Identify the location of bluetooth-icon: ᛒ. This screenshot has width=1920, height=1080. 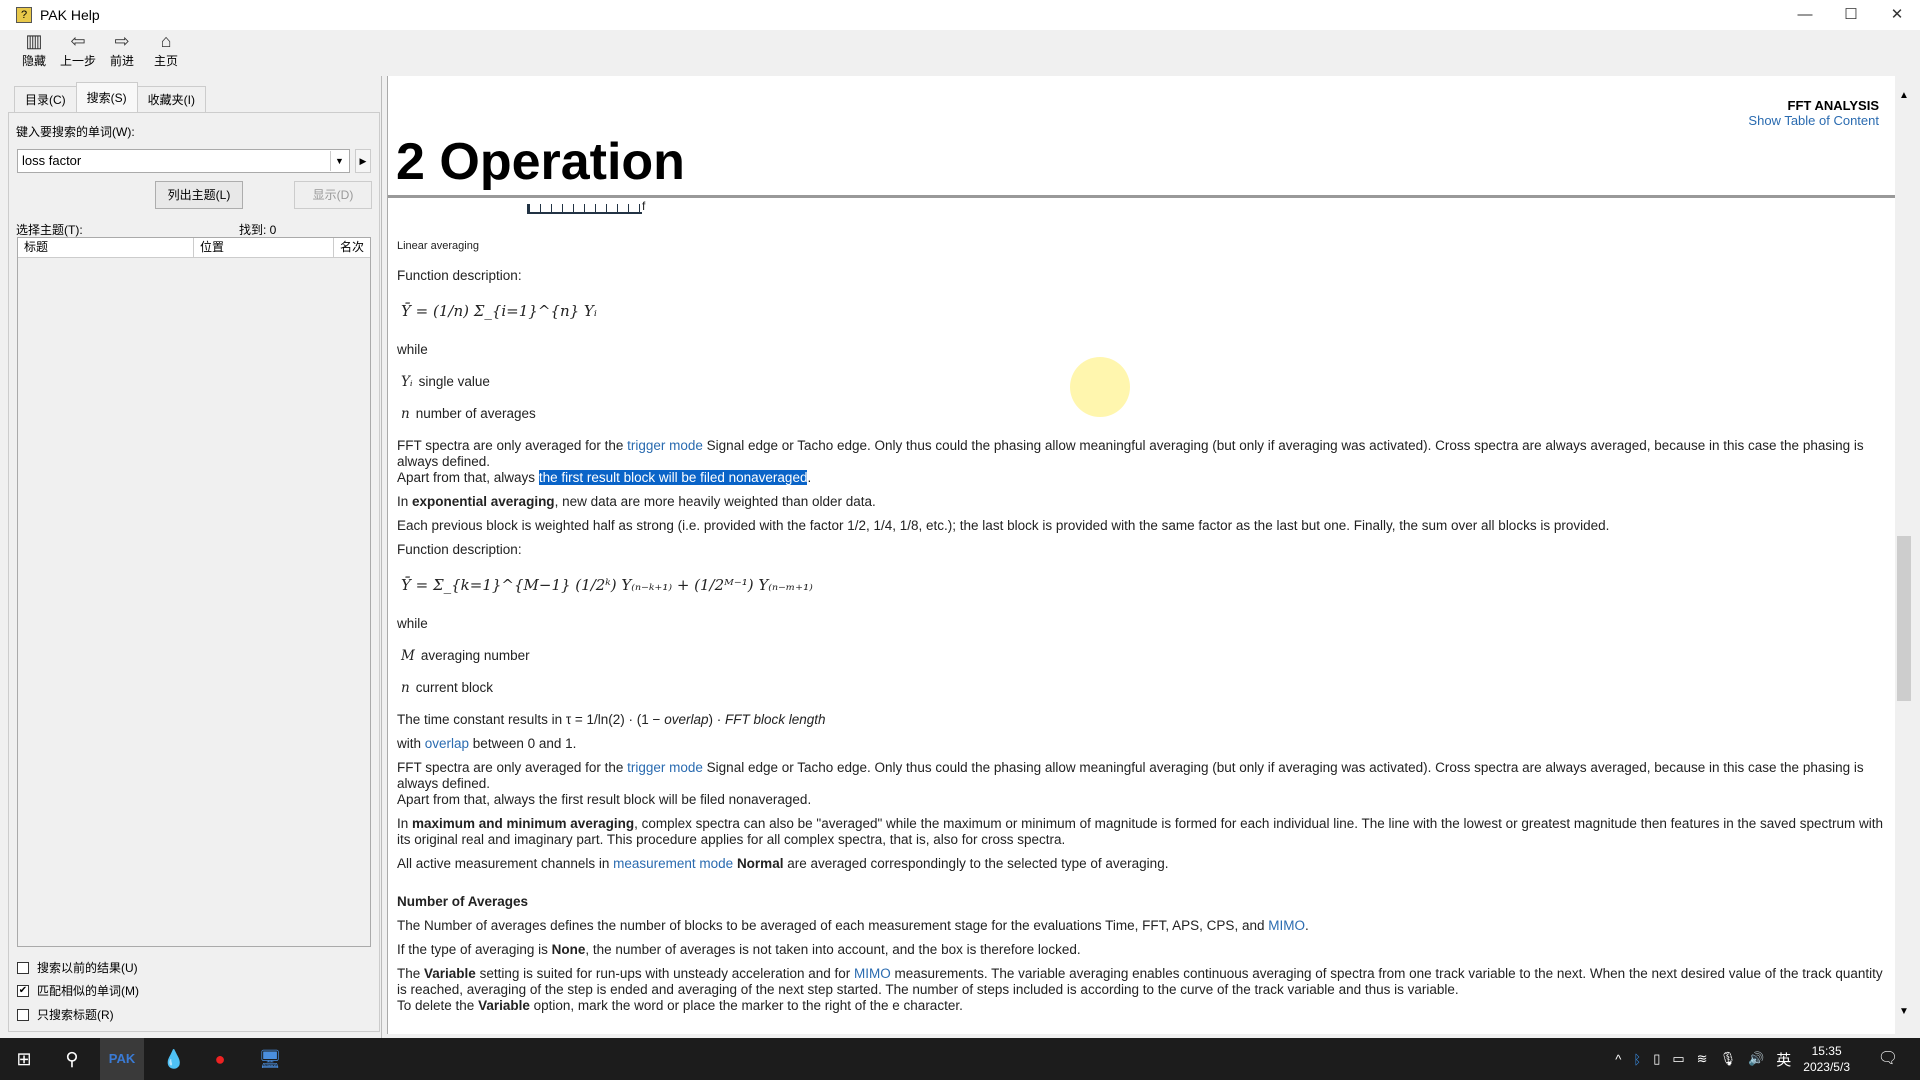
(1637, 1059).